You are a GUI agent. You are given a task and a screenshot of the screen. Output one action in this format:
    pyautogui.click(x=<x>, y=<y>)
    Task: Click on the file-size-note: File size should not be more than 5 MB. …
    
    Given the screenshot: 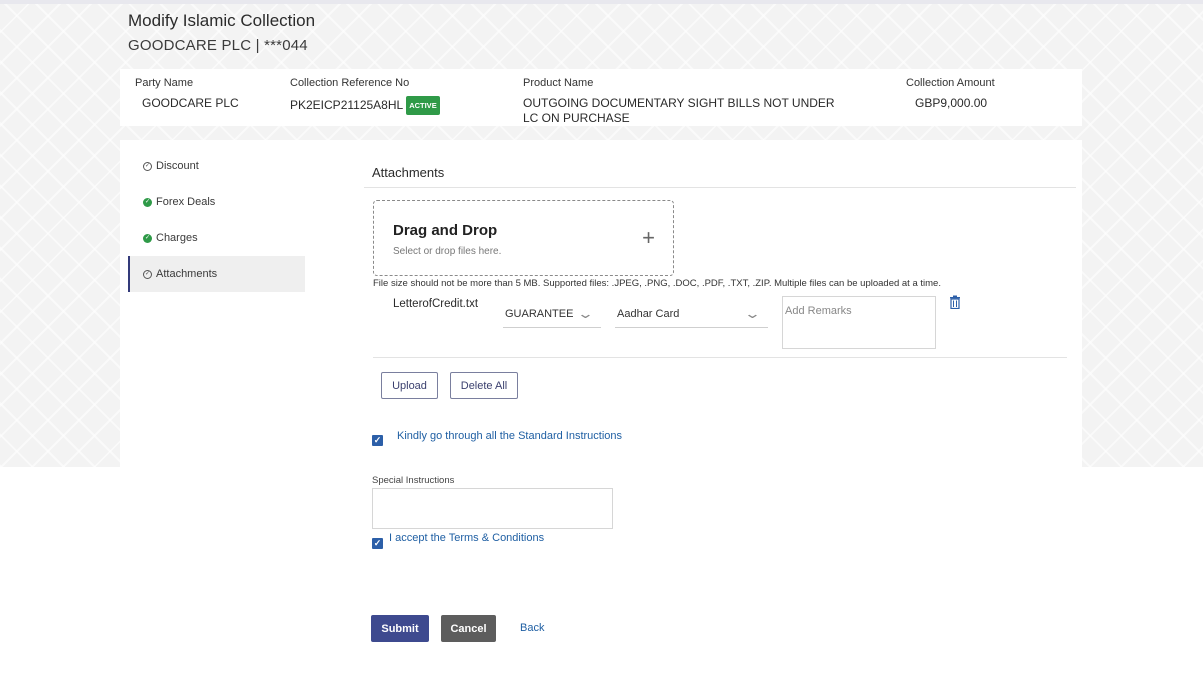 What is the action you would take?
    pyautogui.click(x=657, y=283)
    